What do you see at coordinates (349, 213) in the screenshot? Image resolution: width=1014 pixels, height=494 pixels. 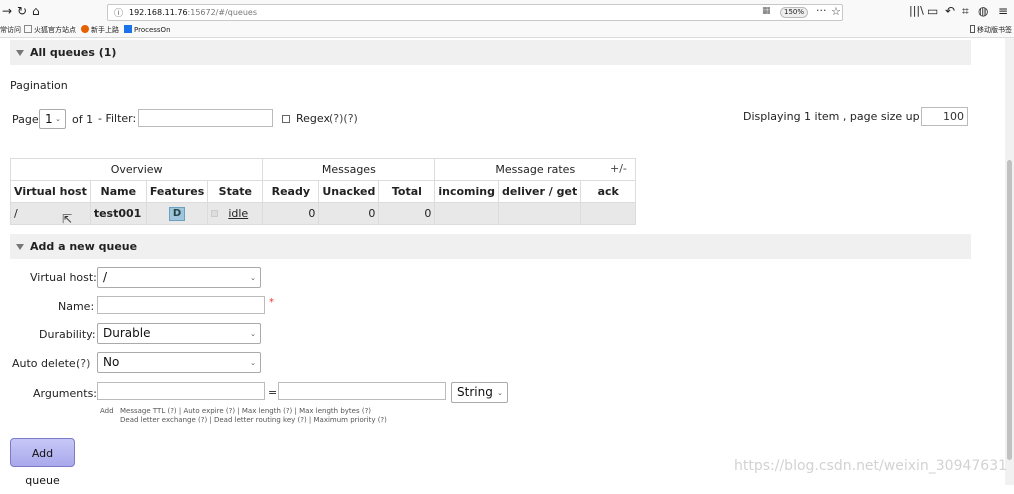 I see `cell-unacked: 0` at bounding box center [349, 213].